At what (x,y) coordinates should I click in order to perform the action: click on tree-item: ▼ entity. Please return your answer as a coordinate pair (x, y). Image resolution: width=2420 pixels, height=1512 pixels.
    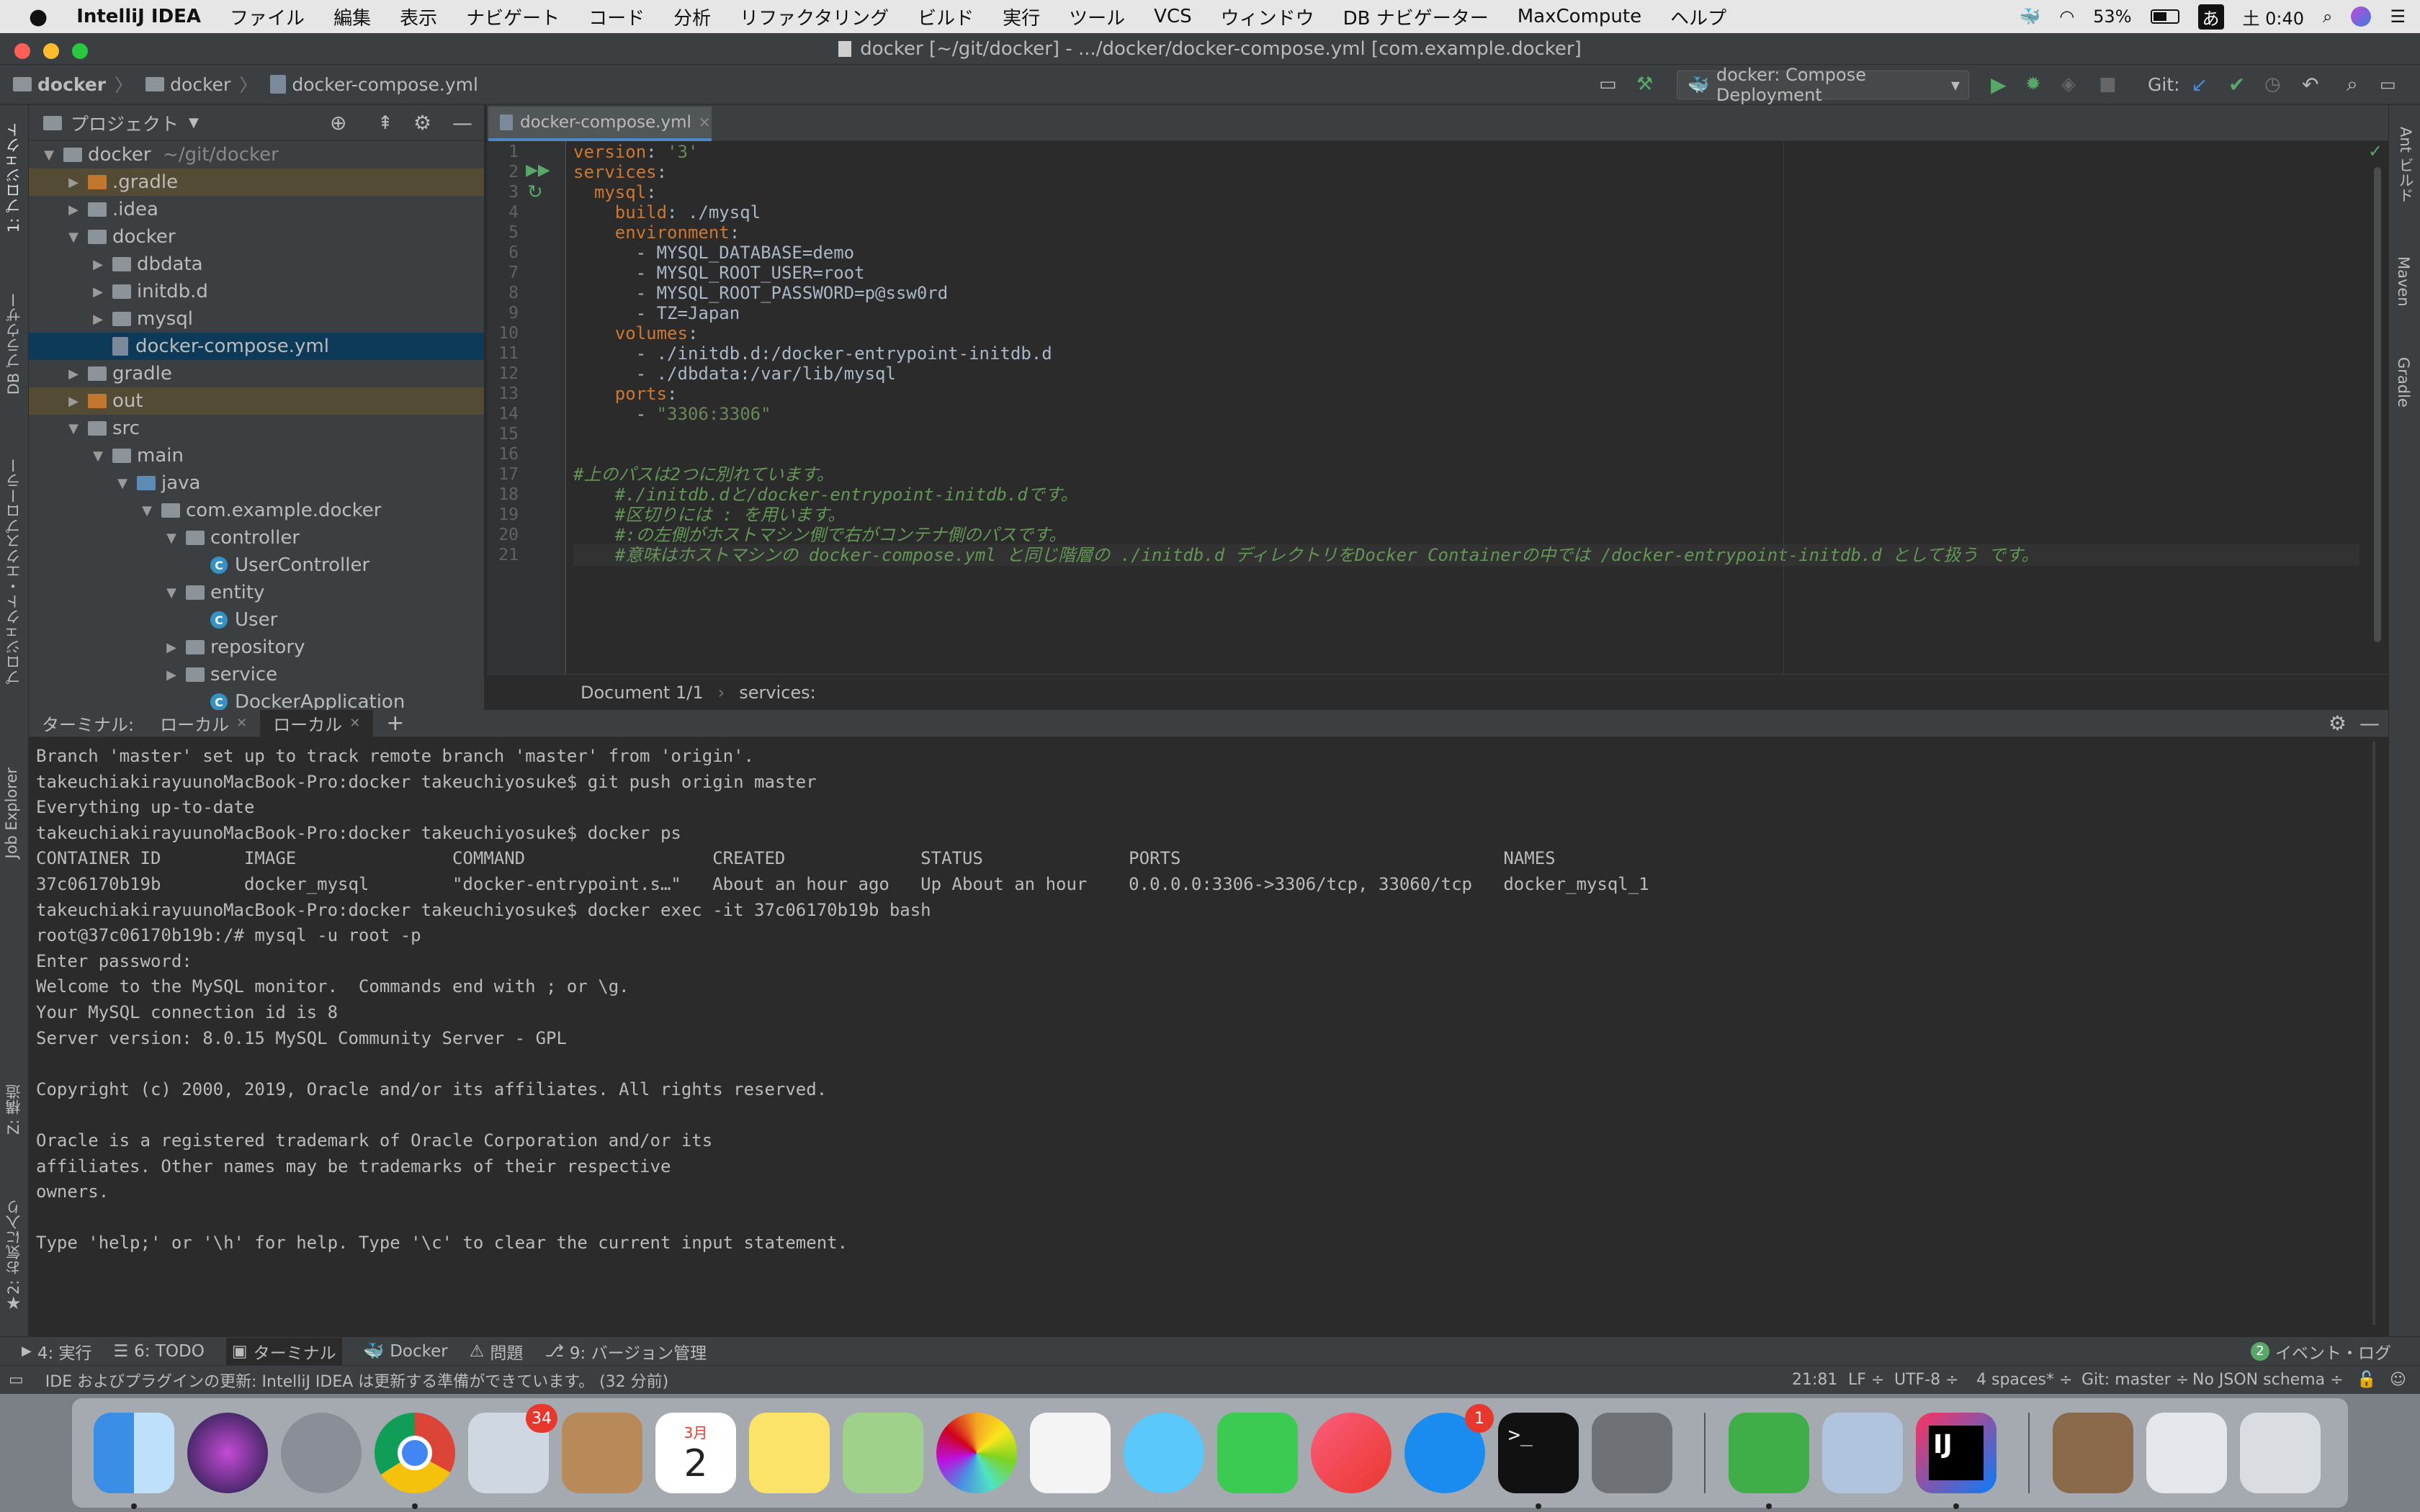
    Looking at the image, I should click on (256, 592).